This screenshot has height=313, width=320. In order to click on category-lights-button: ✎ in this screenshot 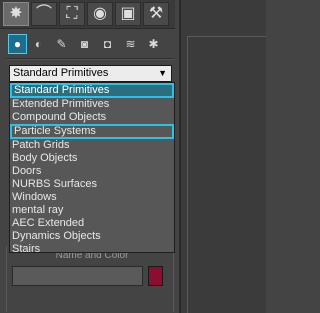, I will do `click(61, 44)`.